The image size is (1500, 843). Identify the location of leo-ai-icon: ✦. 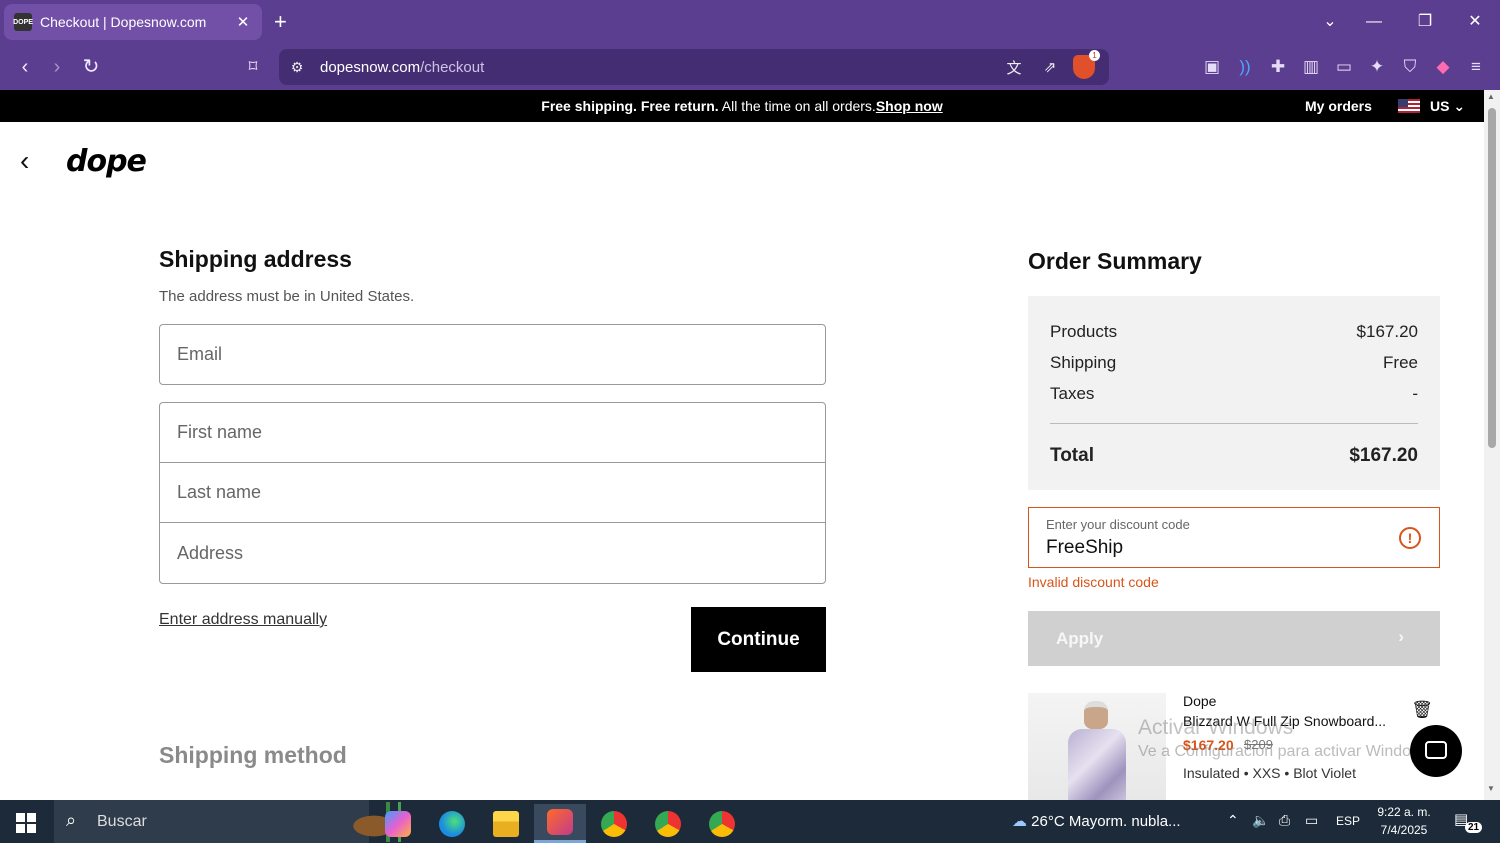
(1377, 67).